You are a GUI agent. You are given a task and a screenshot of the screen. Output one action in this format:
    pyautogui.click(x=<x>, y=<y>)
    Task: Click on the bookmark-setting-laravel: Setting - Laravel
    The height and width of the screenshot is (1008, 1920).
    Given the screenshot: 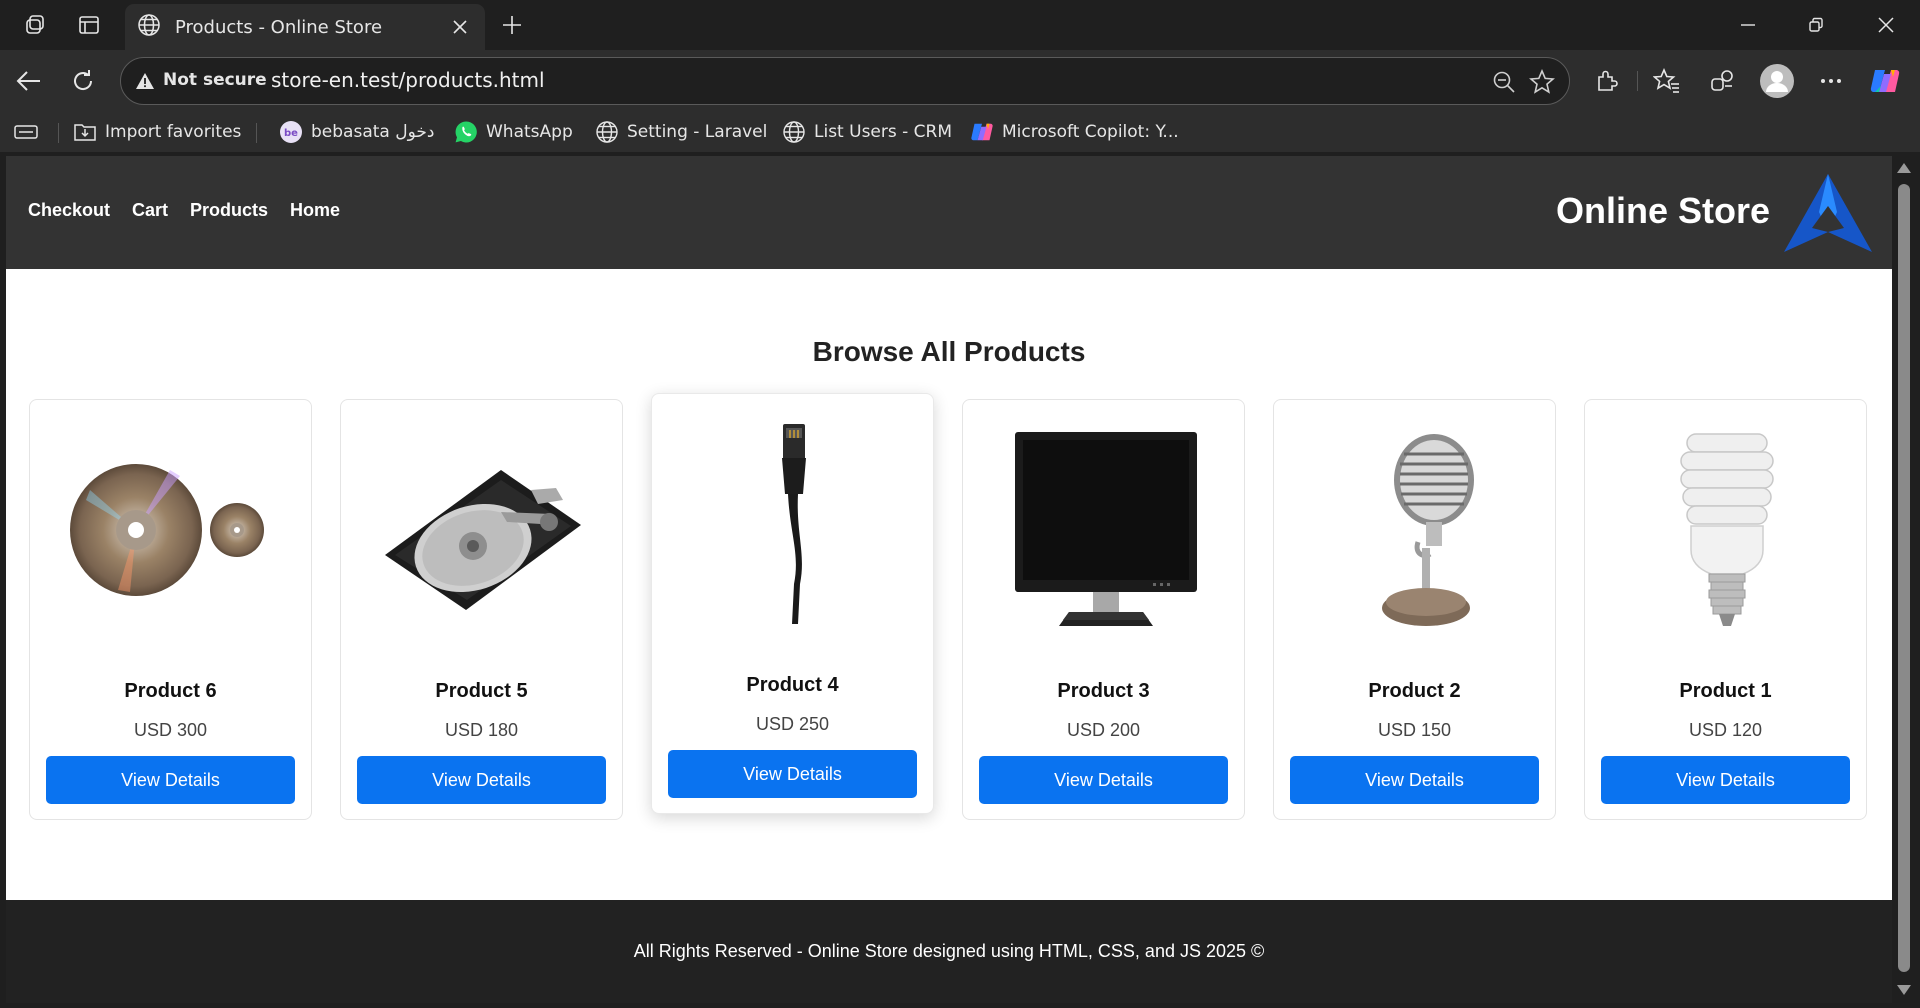 What is the action you would take?
    pyautogui.click(x=681, y=132)
    